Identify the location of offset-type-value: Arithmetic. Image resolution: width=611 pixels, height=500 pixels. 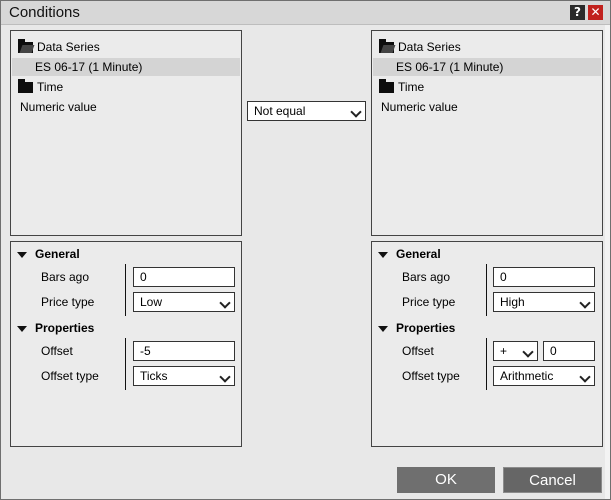
(527, 376).